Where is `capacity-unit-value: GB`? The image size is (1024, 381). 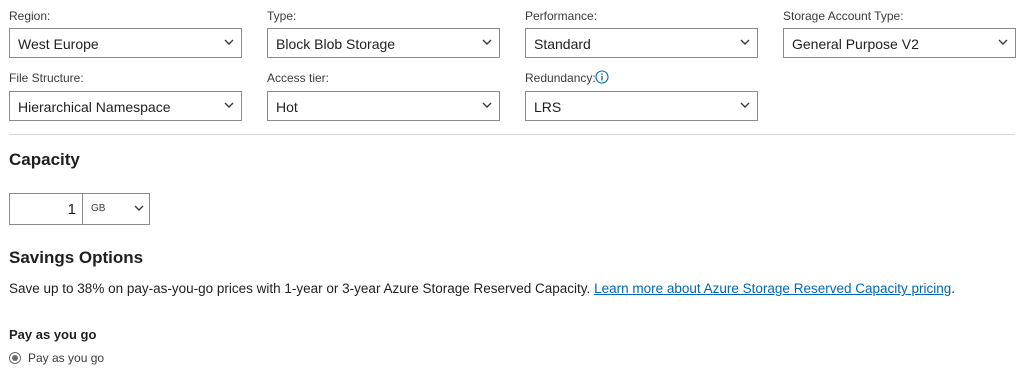 capacity-unit-value: GB is located at coordinates (98, 208).